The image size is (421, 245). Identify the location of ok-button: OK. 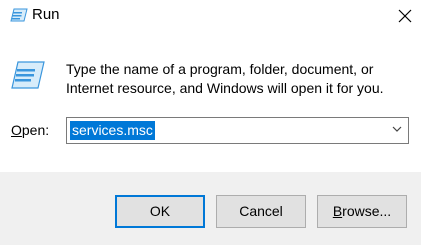
(160, 211).